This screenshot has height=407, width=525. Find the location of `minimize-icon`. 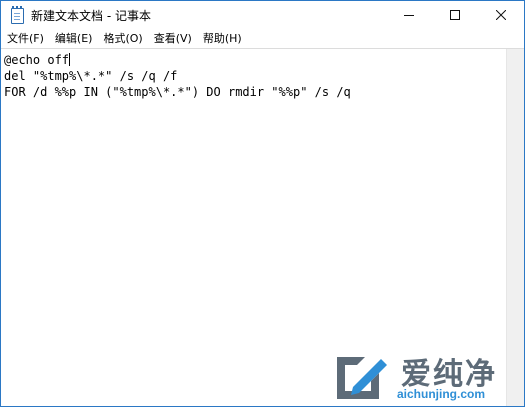

minimize-icon is located at coordinates (409, 15).